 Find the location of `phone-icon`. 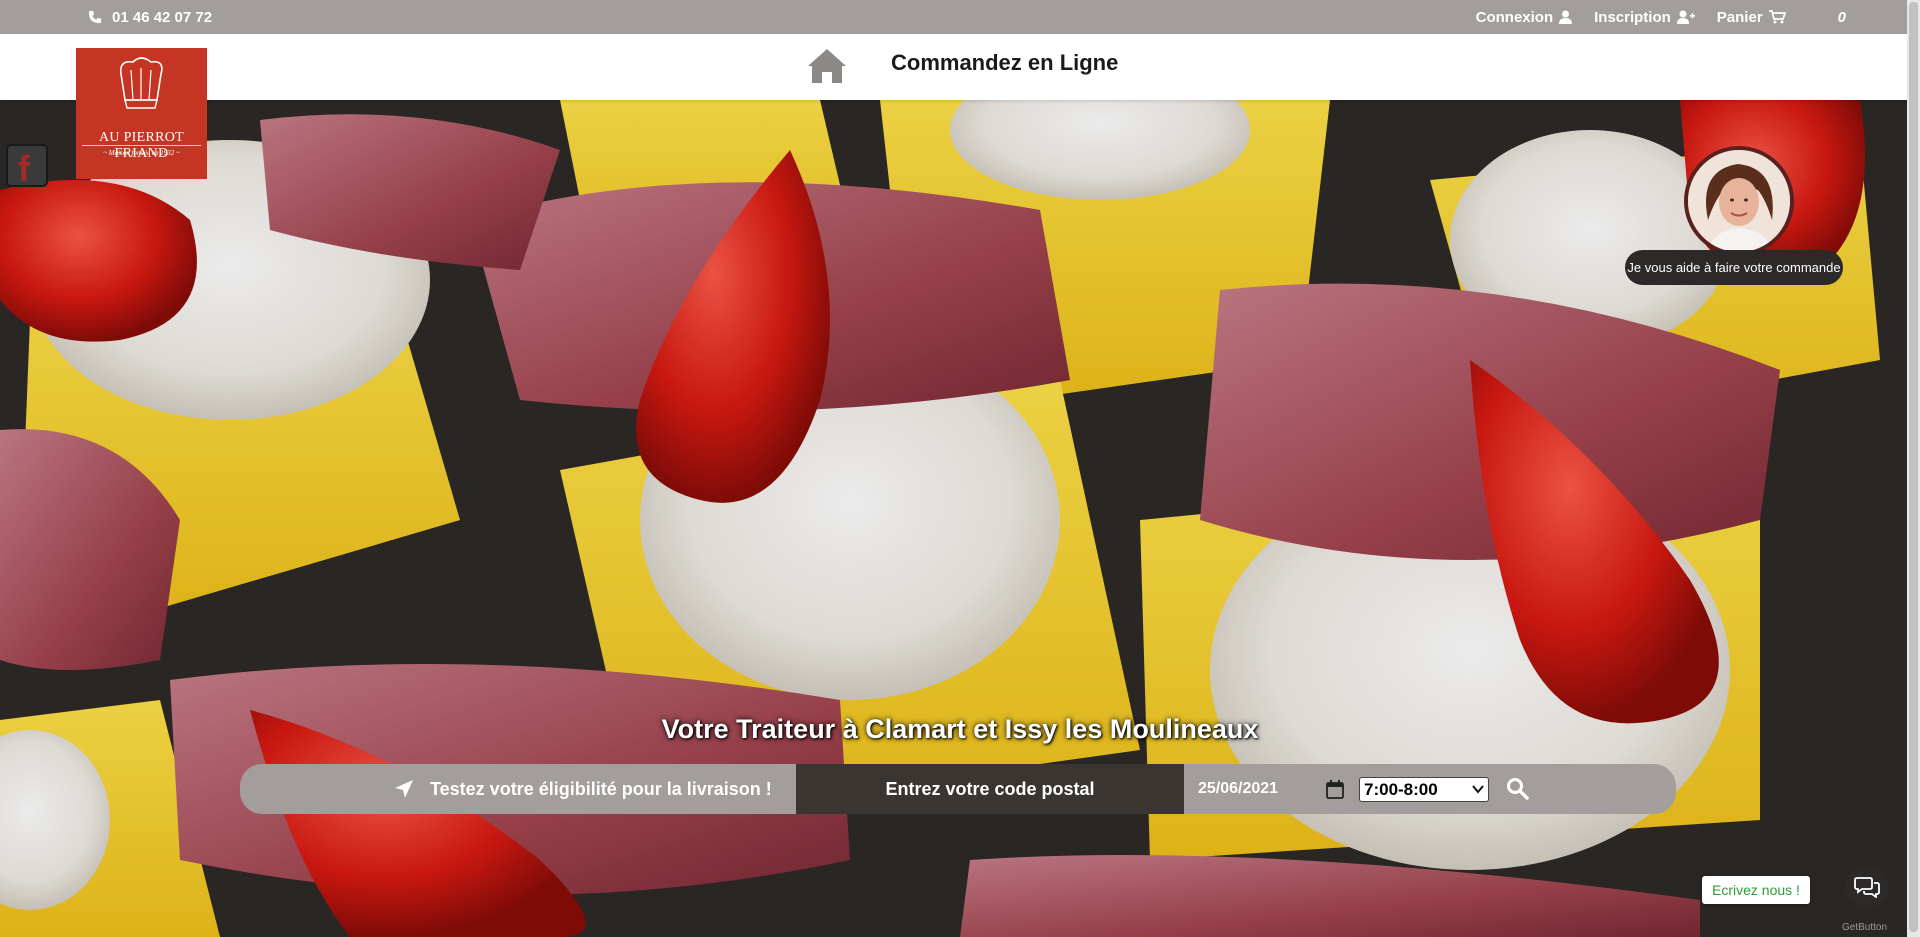

phone-icon is located at coordinates (95, 17).